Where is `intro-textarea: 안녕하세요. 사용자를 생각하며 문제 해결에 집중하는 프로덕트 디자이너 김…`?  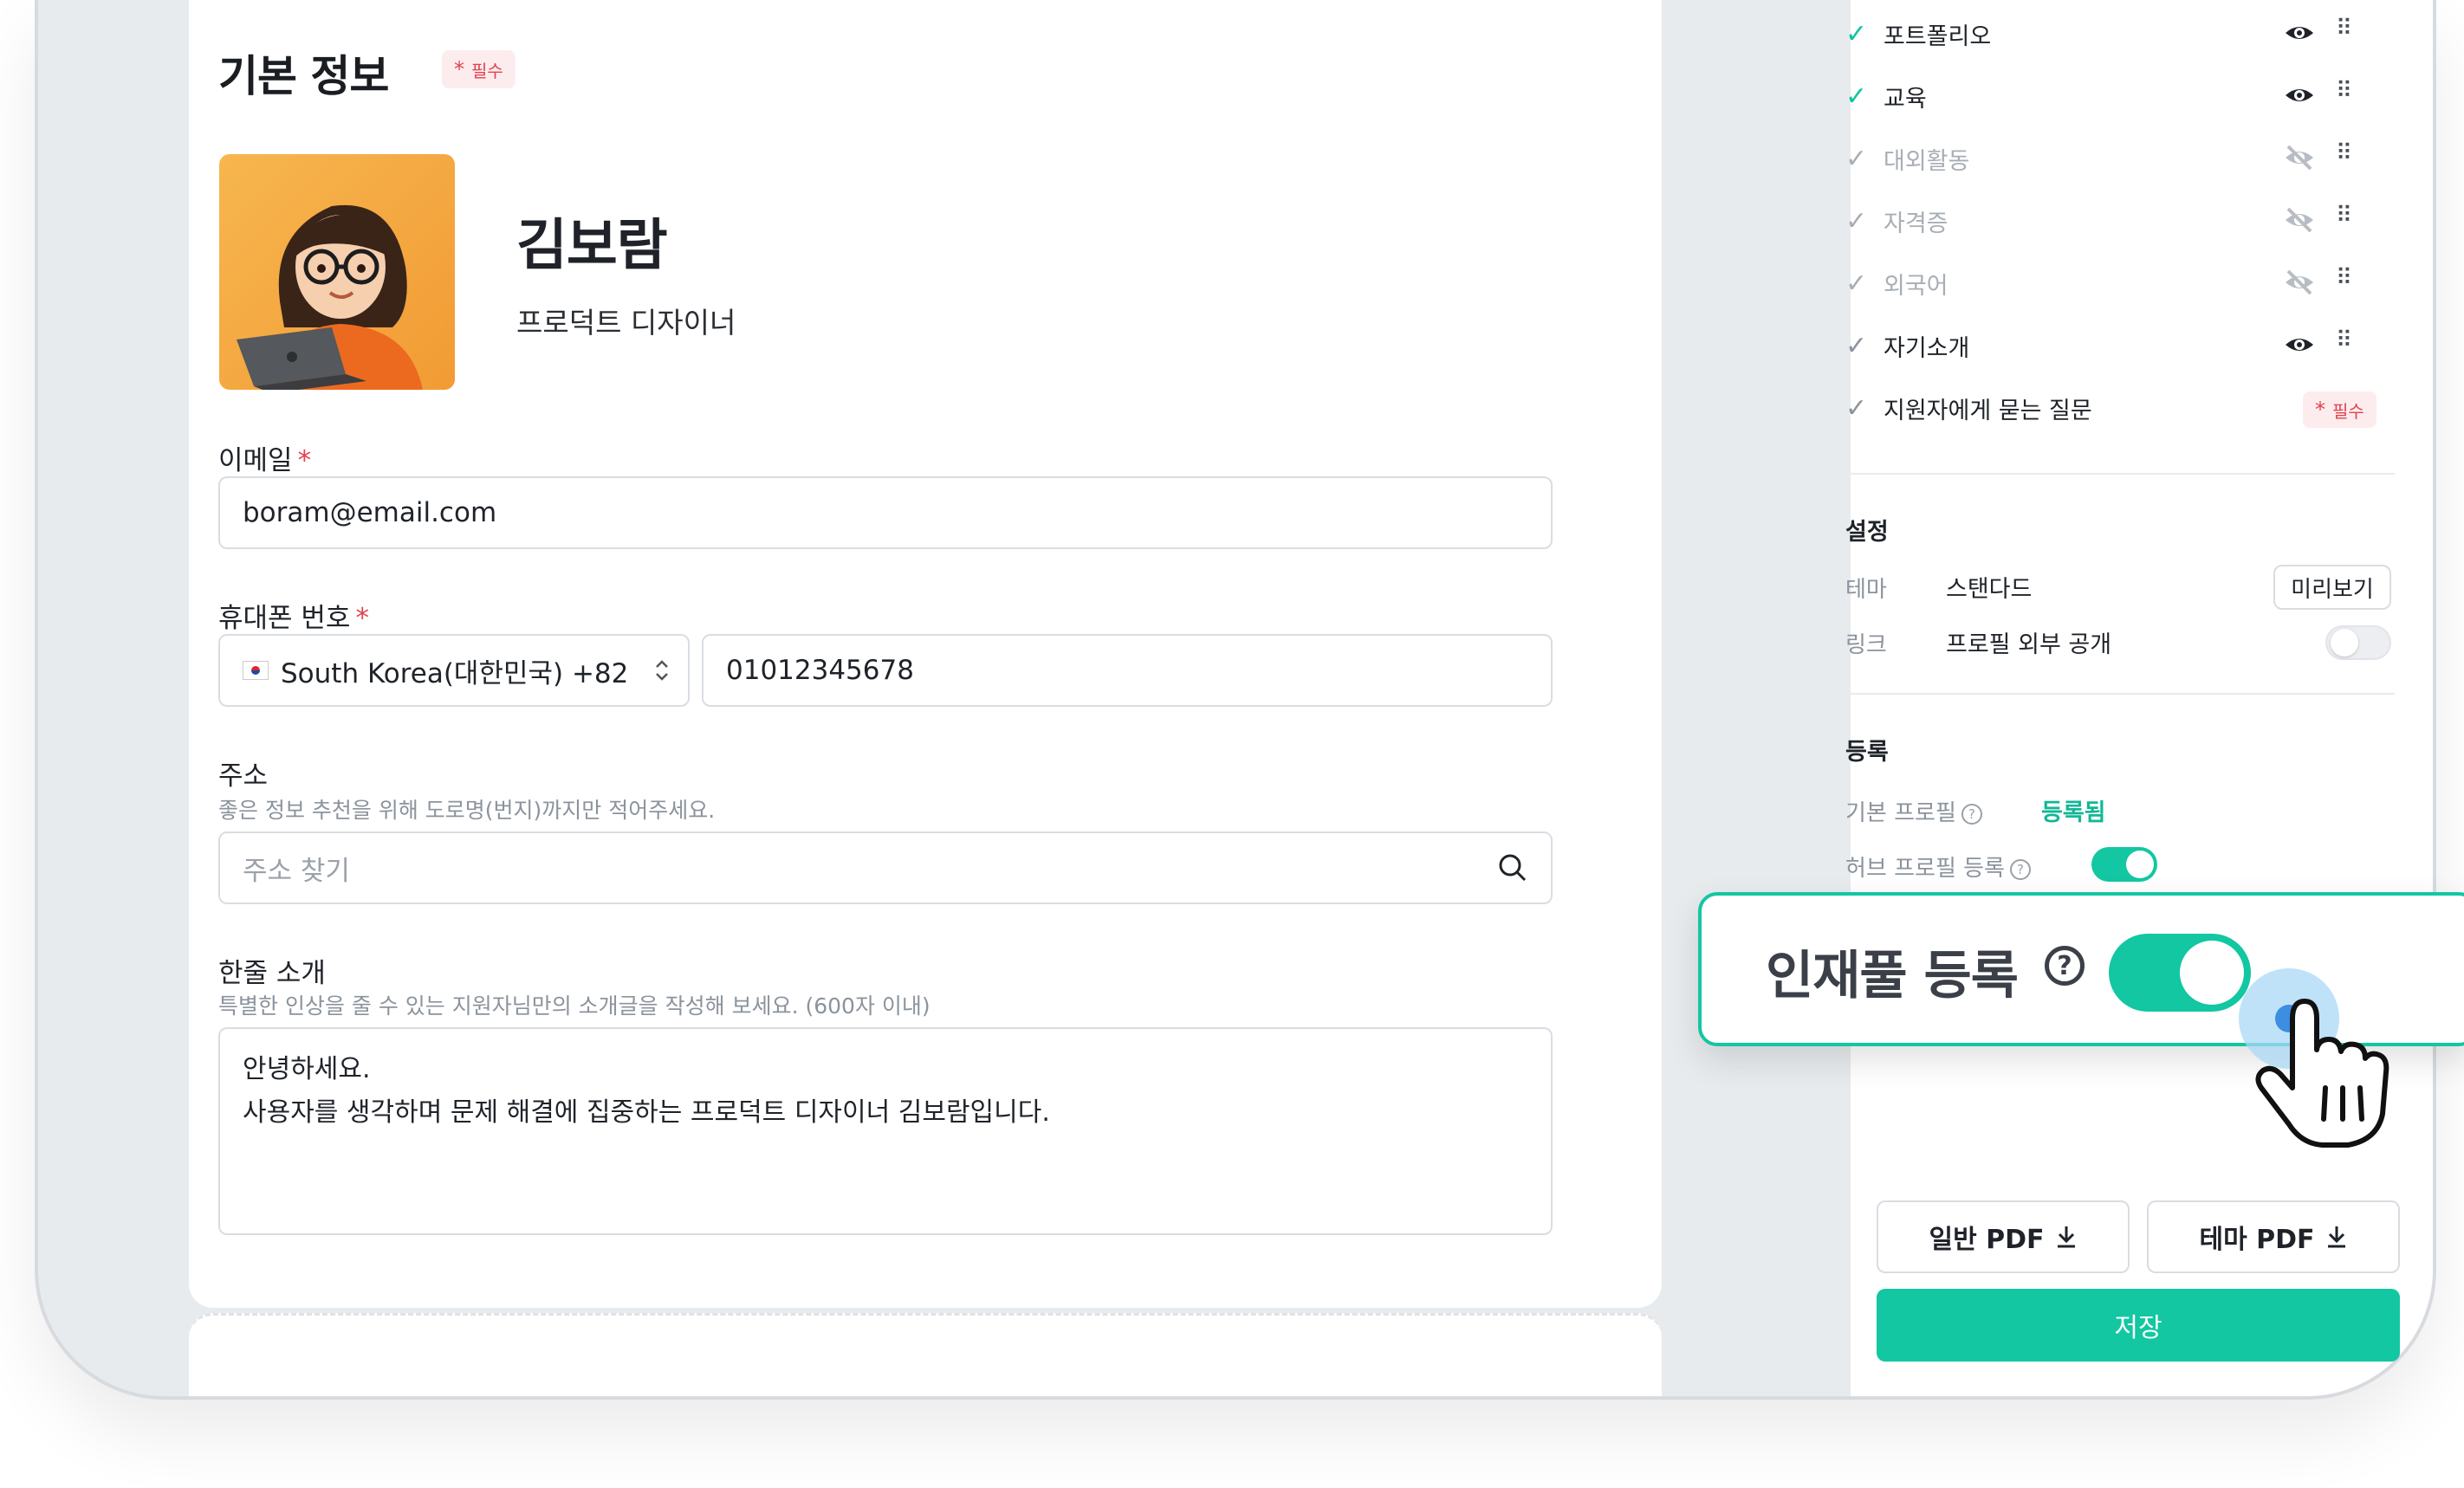
intro-textarea: 안녕하세요. 사용자를 생각하며 문제 해결에 집중하는 프로덕트 디자이너 김… is located at coordinates (885, 1131).